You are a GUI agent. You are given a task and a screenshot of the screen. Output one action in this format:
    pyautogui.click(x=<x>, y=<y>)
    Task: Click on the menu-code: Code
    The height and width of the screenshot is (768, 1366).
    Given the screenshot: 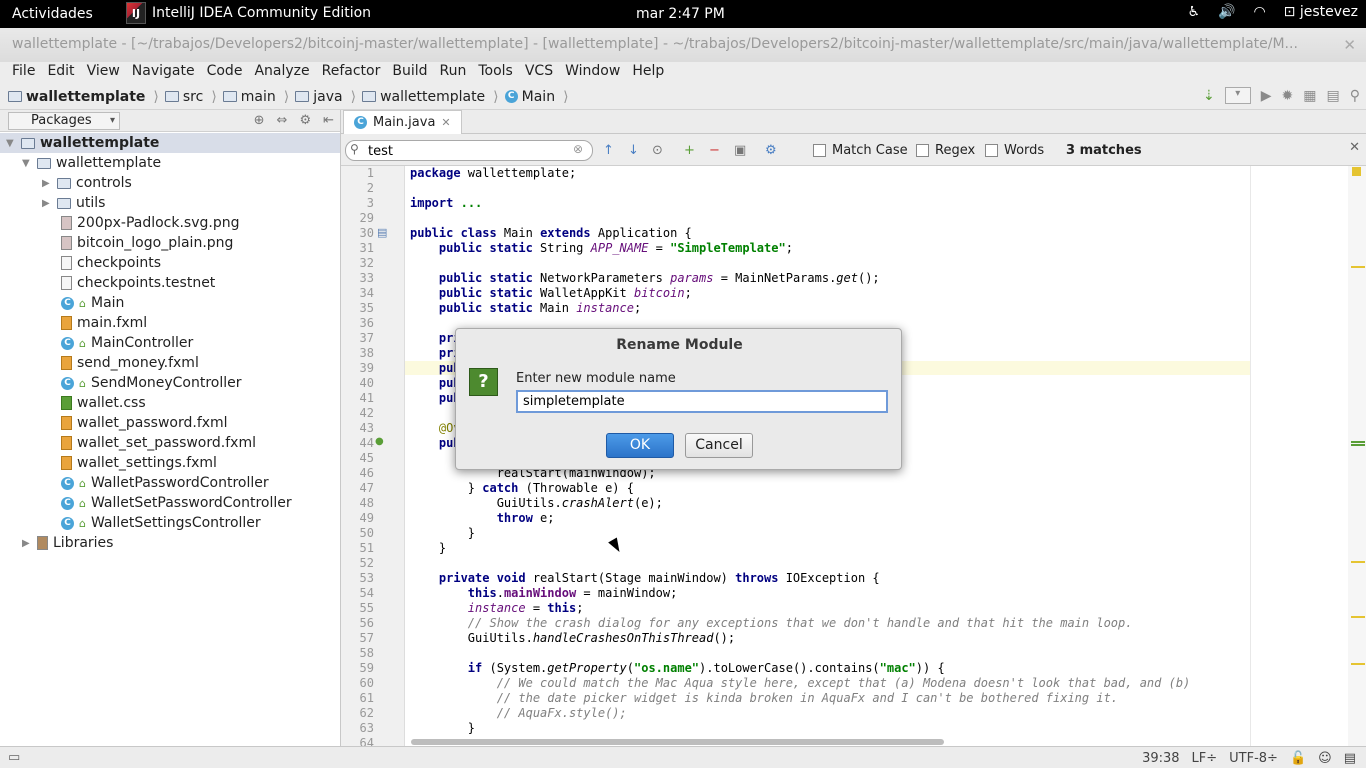 What is the action you would take?
    pyautogui.click(x=225, y=73)
    